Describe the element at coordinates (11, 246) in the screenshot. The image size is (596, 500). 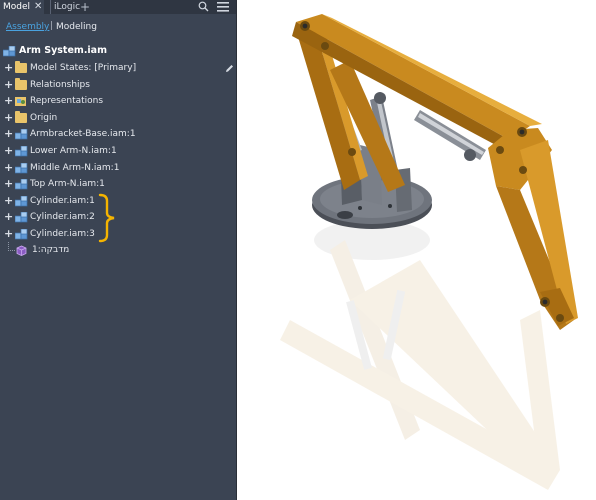
I see `tree-connector-line` at that location.